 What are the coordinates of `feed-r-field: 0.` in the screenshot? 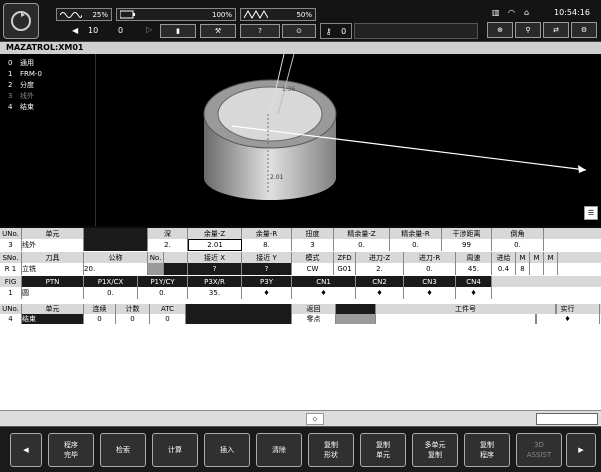 It's located at (430, 269).